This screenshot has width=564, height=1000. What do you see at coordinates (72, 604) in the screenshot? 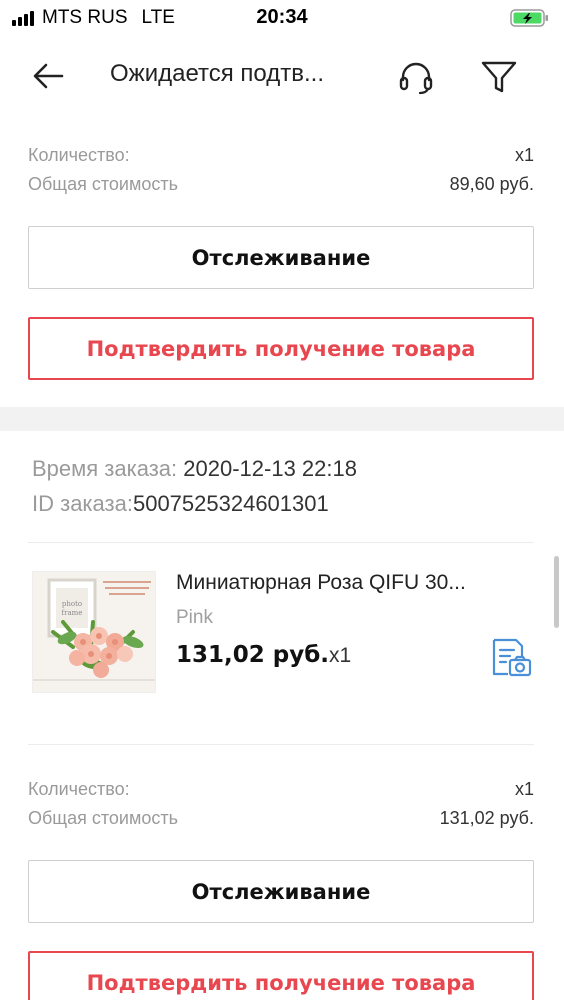
I see `svg-text: photo` at bounding box center [72, 604].